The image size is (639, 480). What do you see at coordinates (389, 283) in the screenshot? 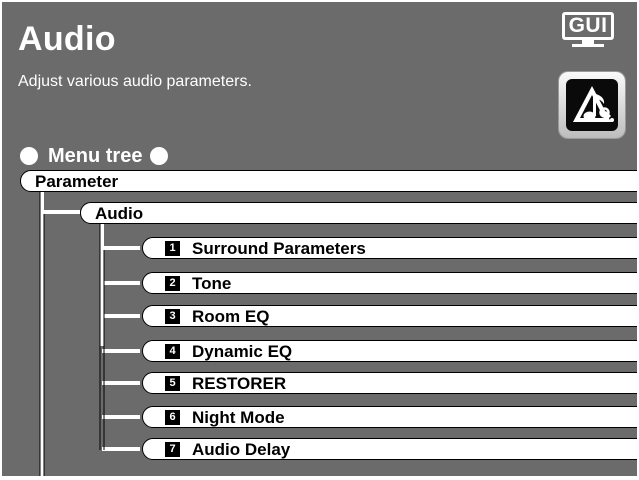
I see `menu-item-tone: 2 Tone` at bounding box center [389, 283].